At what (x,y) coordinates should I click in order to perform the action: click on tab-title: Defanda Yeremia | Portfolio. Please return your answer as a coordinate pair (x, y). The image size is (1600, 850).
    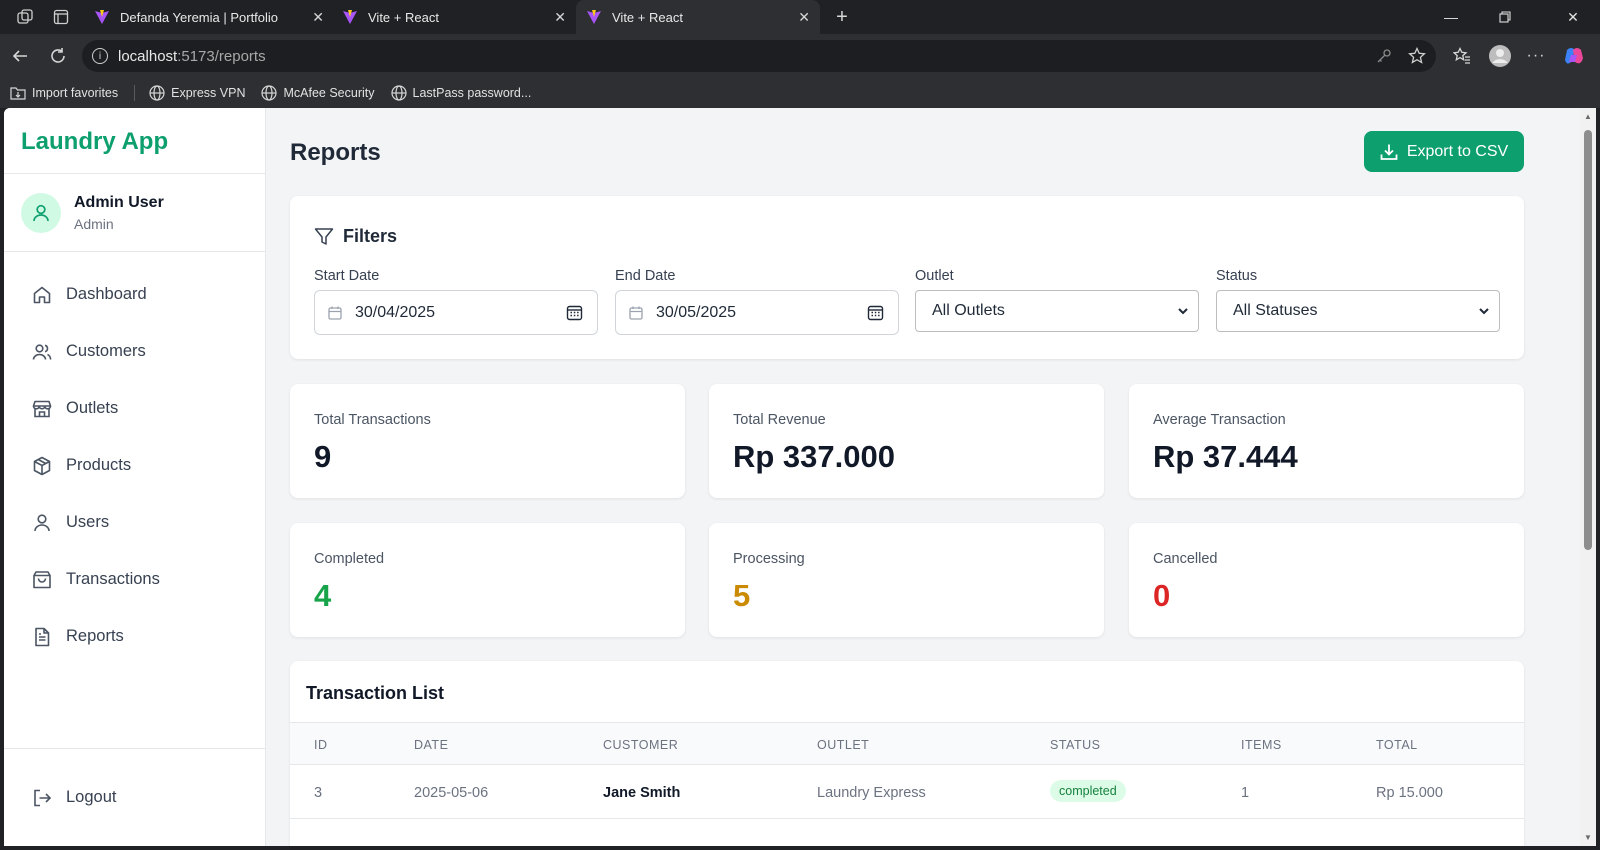
    Looking at the image, I should click on (199, 17).